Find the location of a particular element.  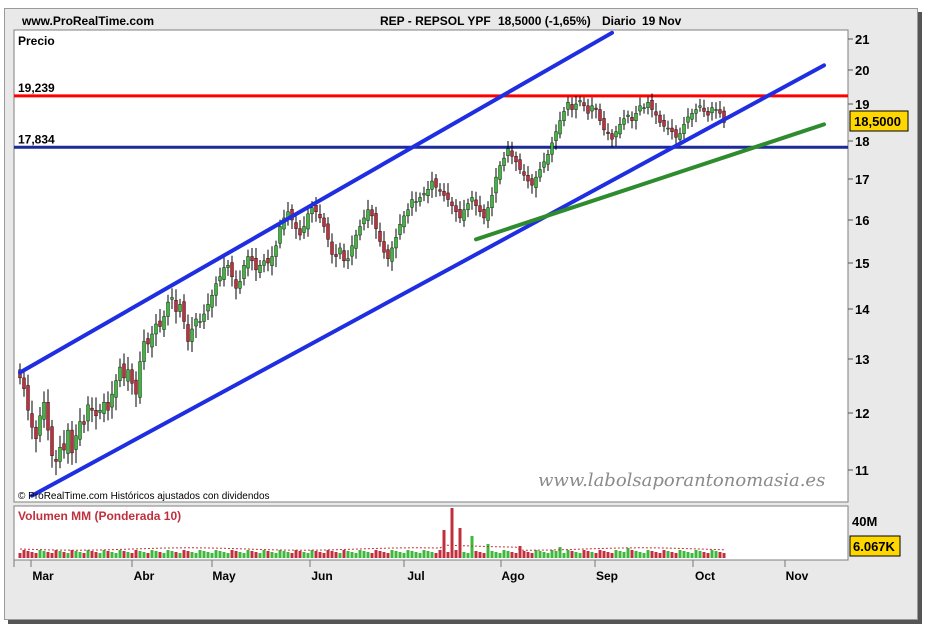

x-tick-label: Jun is located at coordinates (321, 576).